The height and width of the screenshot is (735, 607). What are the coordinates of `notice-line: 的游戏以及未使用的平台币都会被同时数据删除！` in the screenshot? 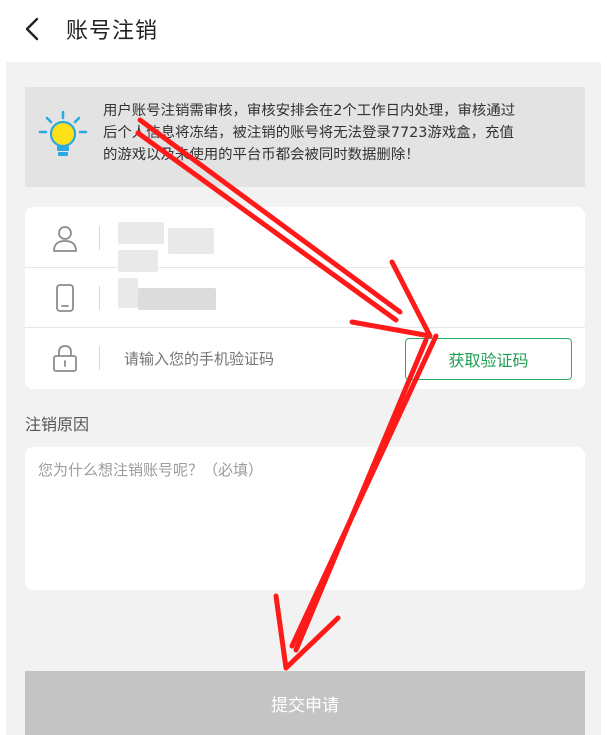 It's located at (261, 155).